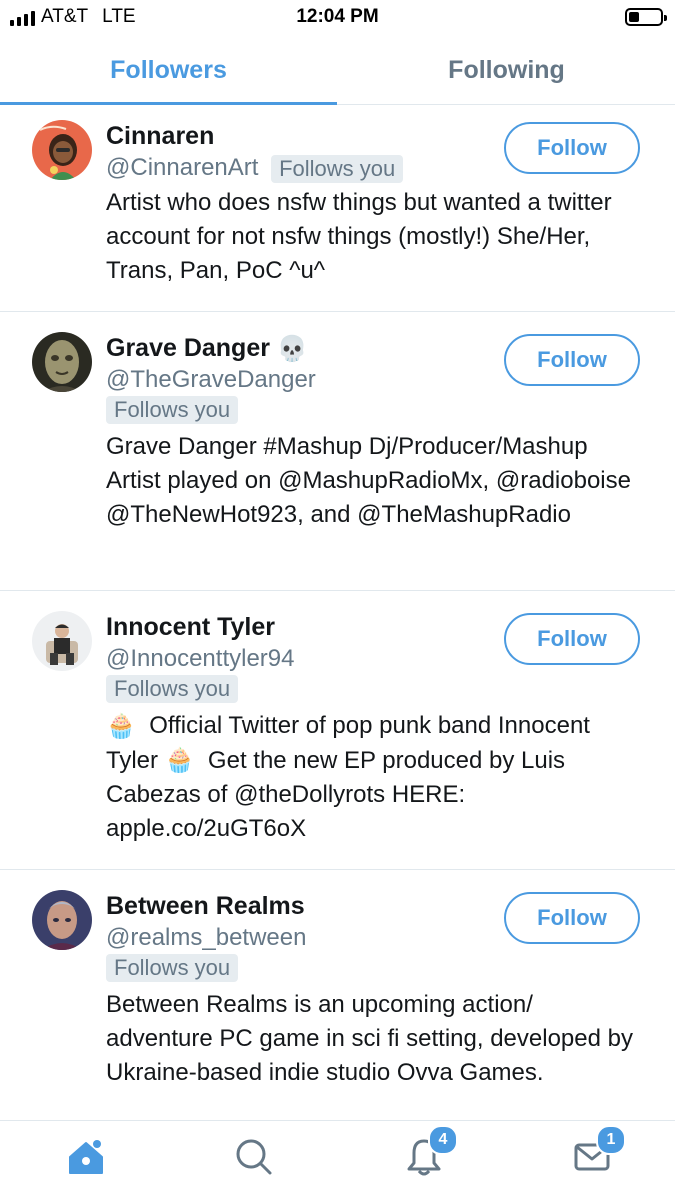  What do you see at coordinates (292, 349) in the screenshot?
I see `skull-emoji-icon: 💀` at bounding box center [292, 349].